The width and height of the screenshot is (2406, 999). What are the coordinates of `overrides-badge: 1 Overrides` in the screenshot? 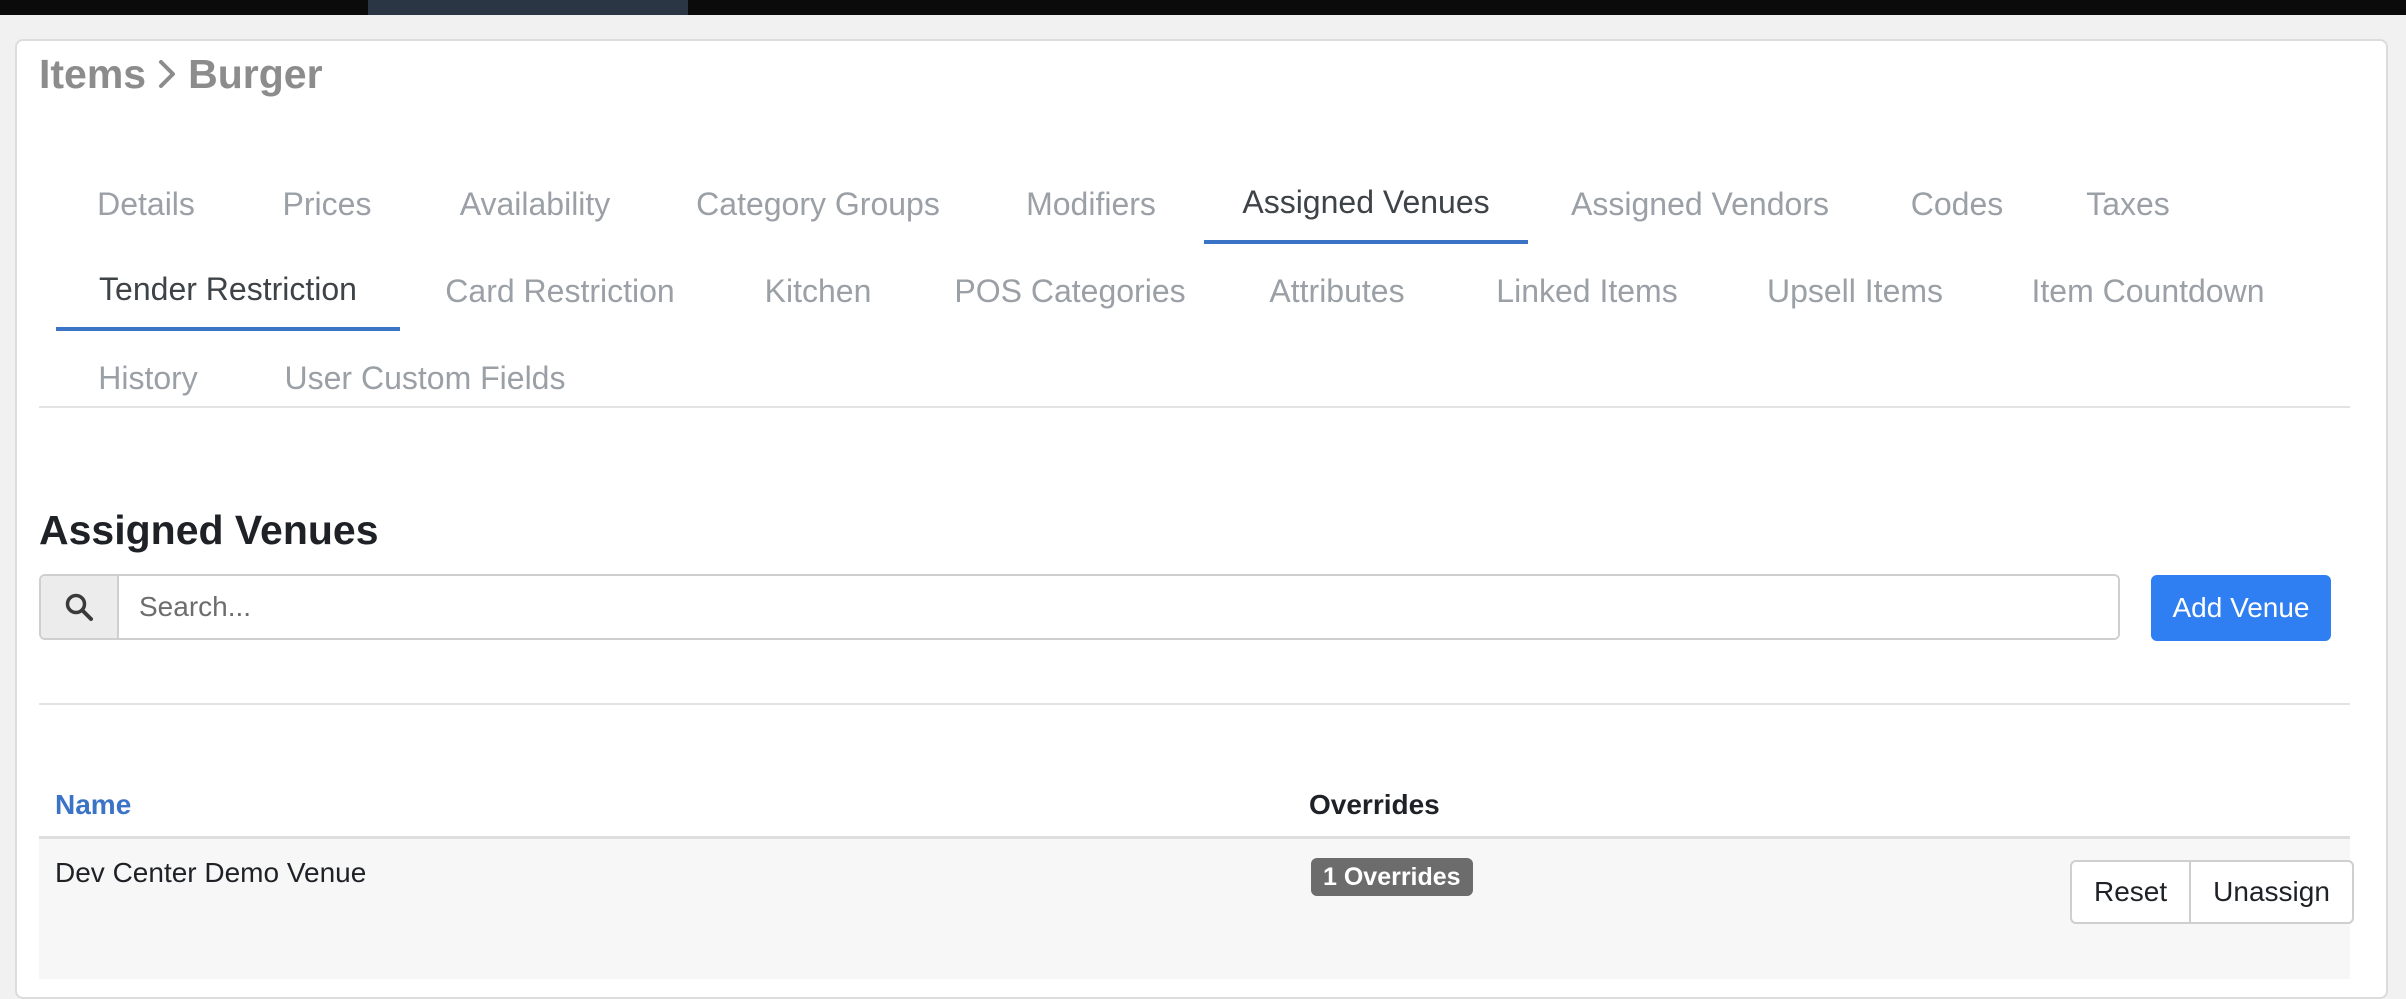 It's located at (1392, 877).